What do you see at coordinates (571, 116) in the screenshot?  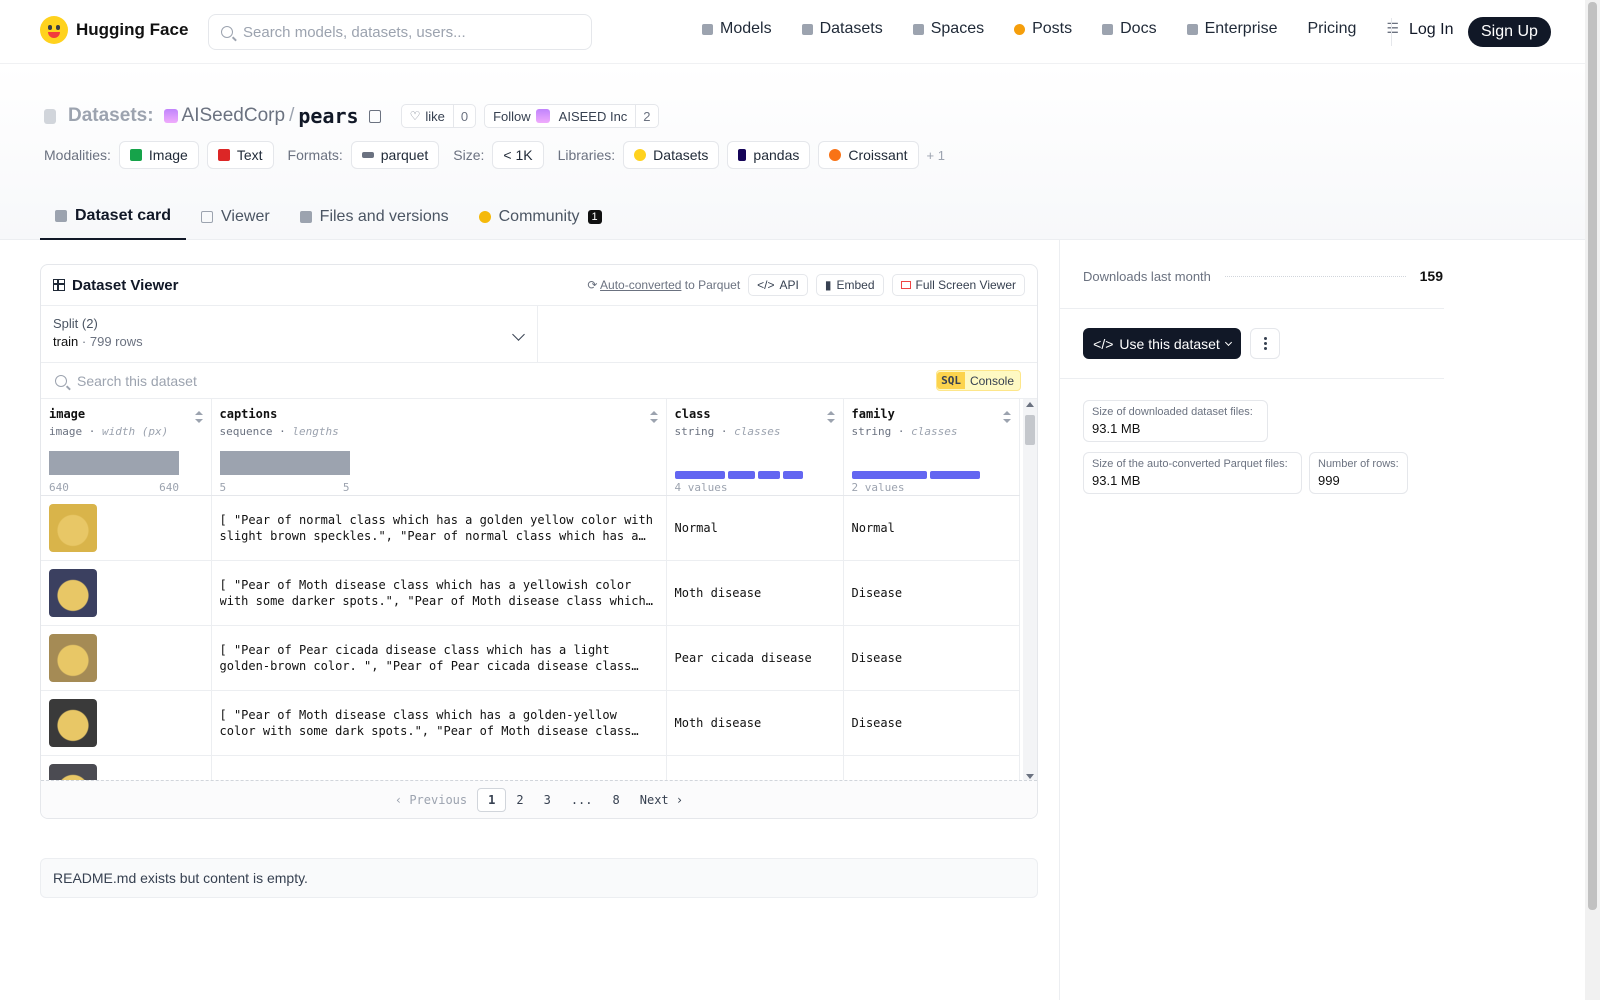 I see `follow-button: Follow AISEED Inc 2` at bounding box center [571, 116].